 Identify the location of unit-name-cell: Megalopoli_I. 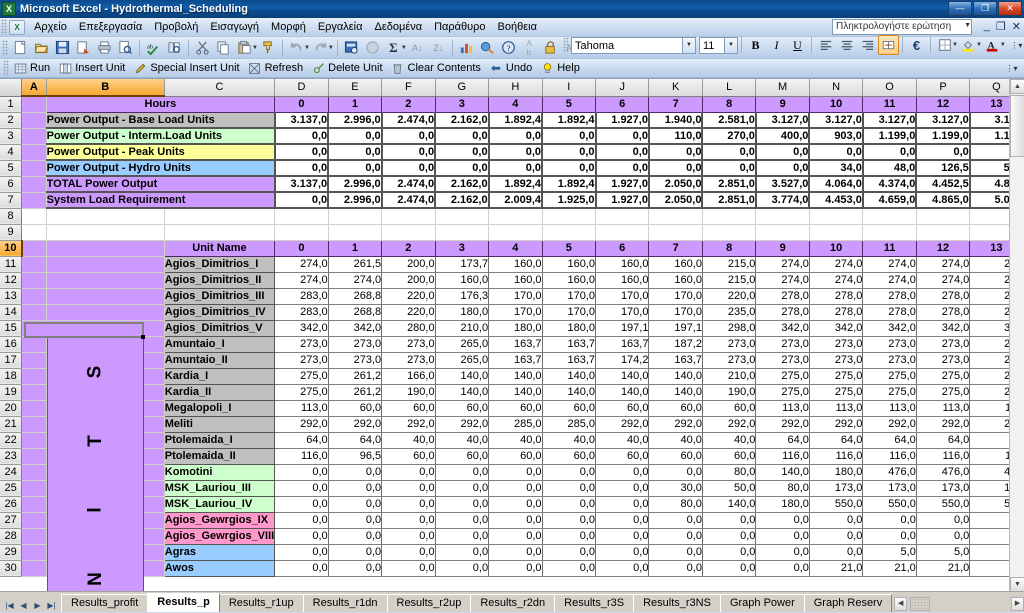
(219, 408).